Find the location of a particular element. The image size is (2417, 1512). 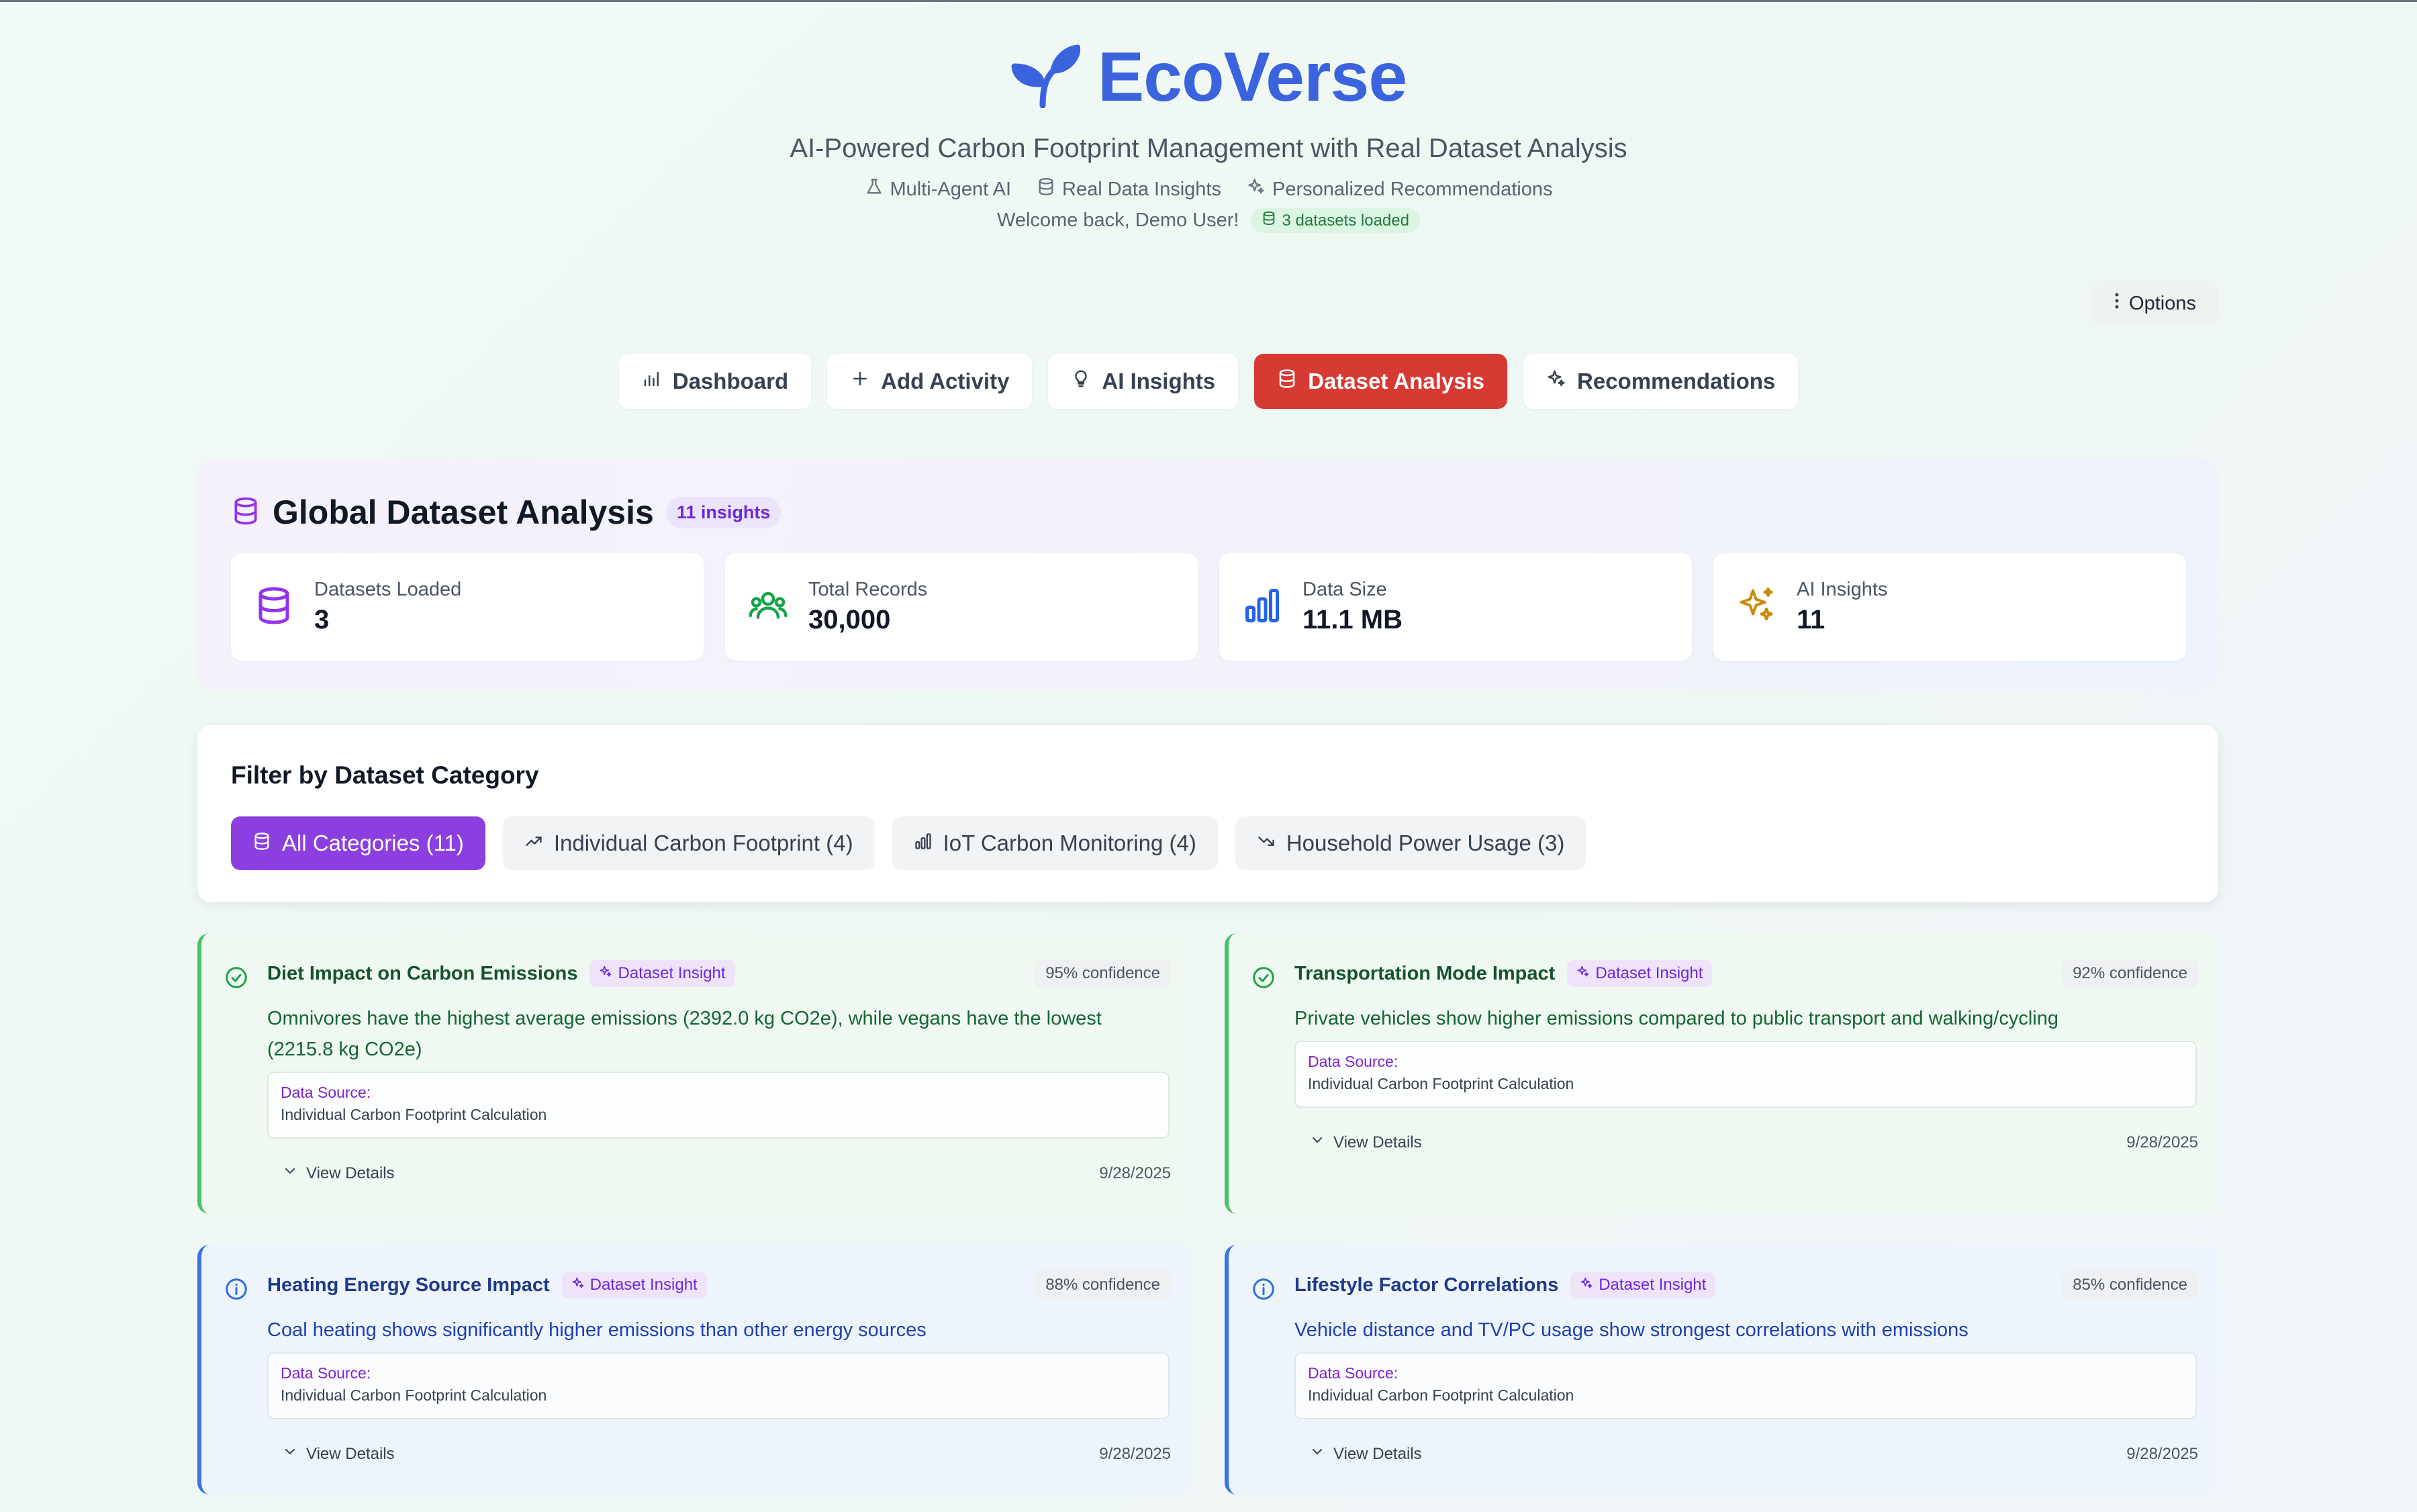

brand: EcoVerse is located at coordinates (1208, 77).